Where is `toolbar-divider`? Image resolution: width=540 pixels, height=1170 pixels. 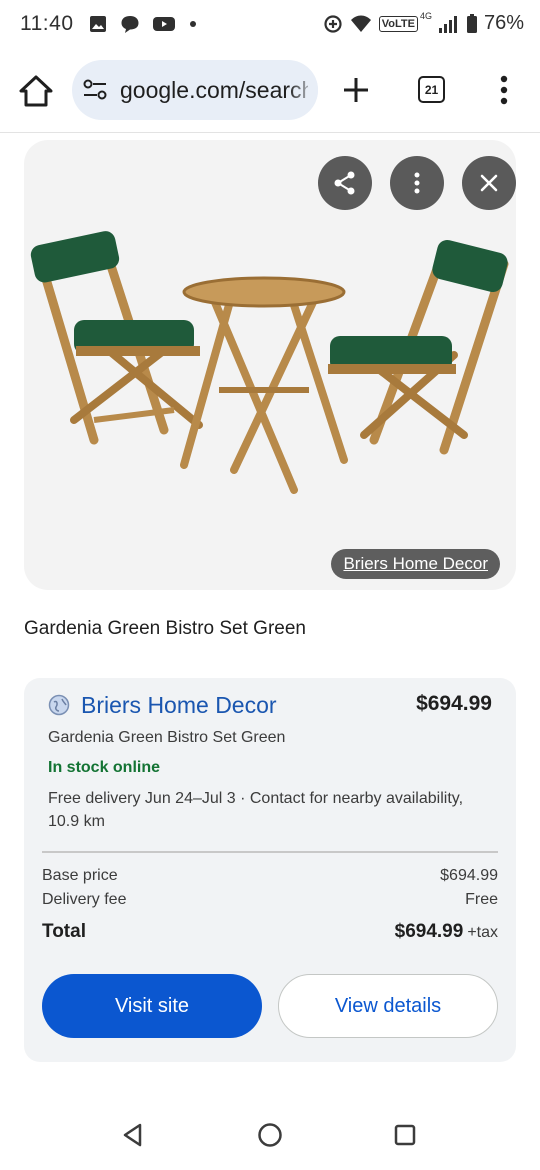 toolbar-divider is located at coordinates (270, 132).